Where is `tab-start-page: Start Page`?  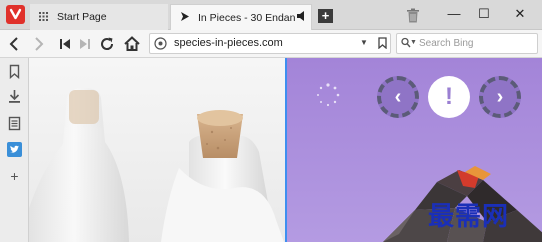 tab-start-page: Start Page is located at coordinates (99, 17).